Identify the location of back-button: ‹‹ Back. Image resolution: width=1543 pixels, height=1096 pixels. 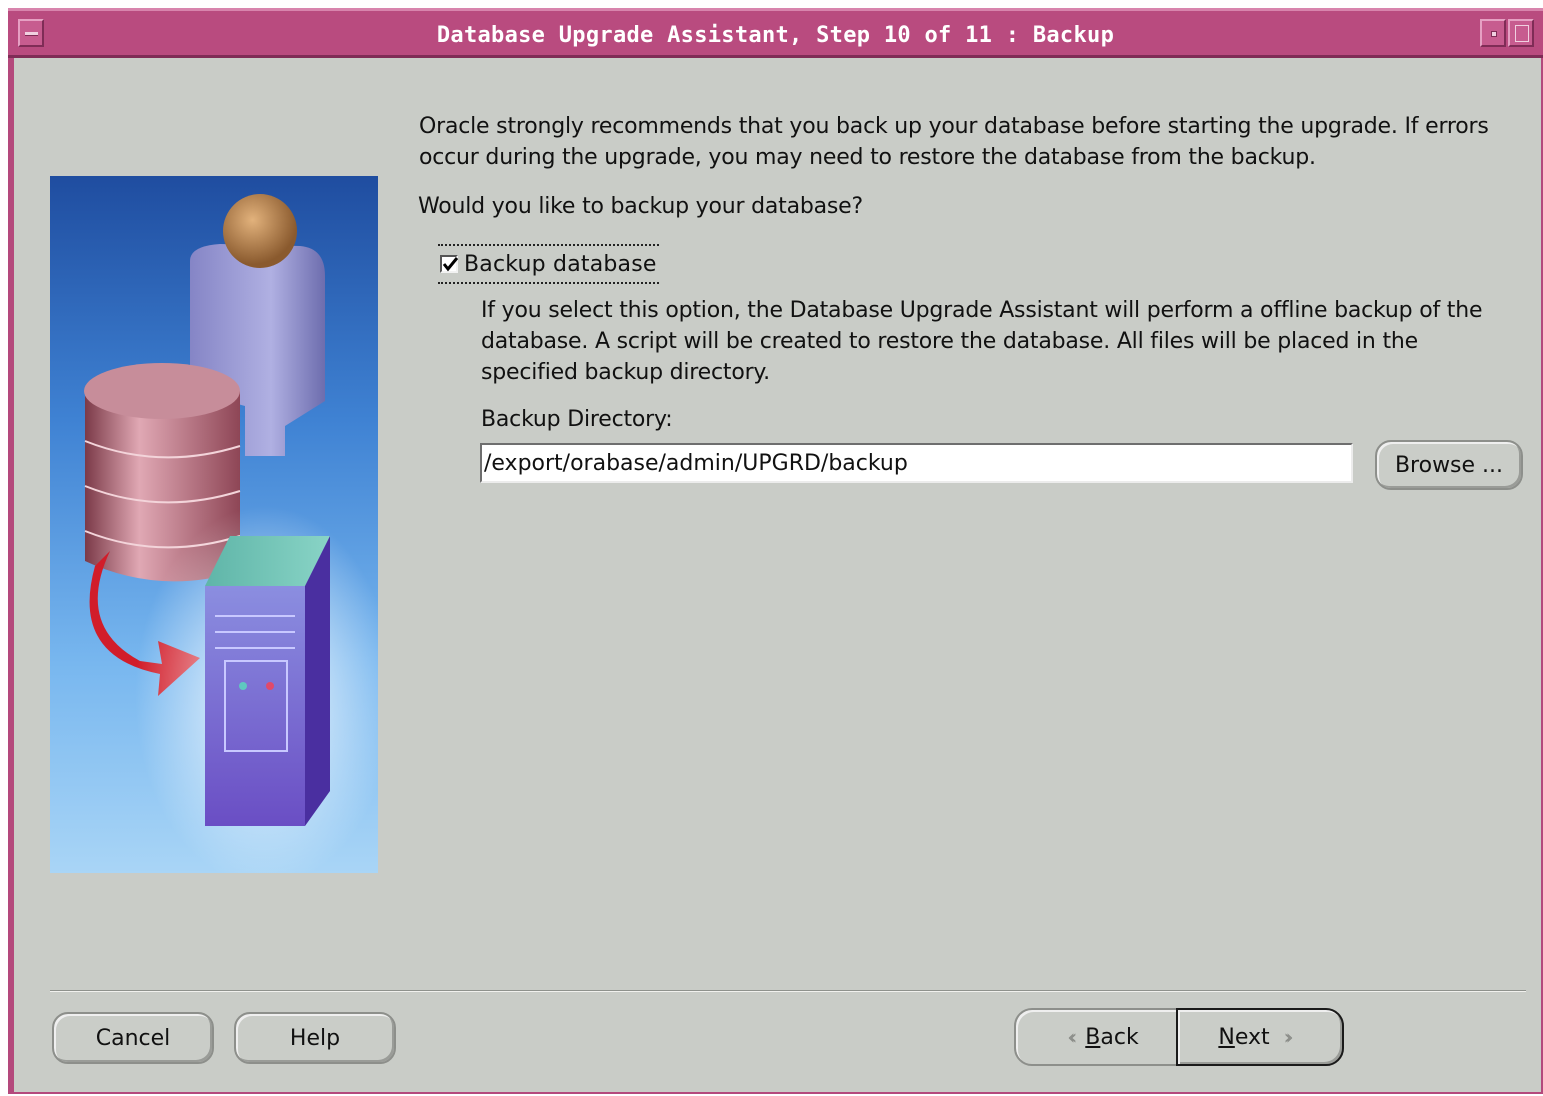
(1096, 1037).